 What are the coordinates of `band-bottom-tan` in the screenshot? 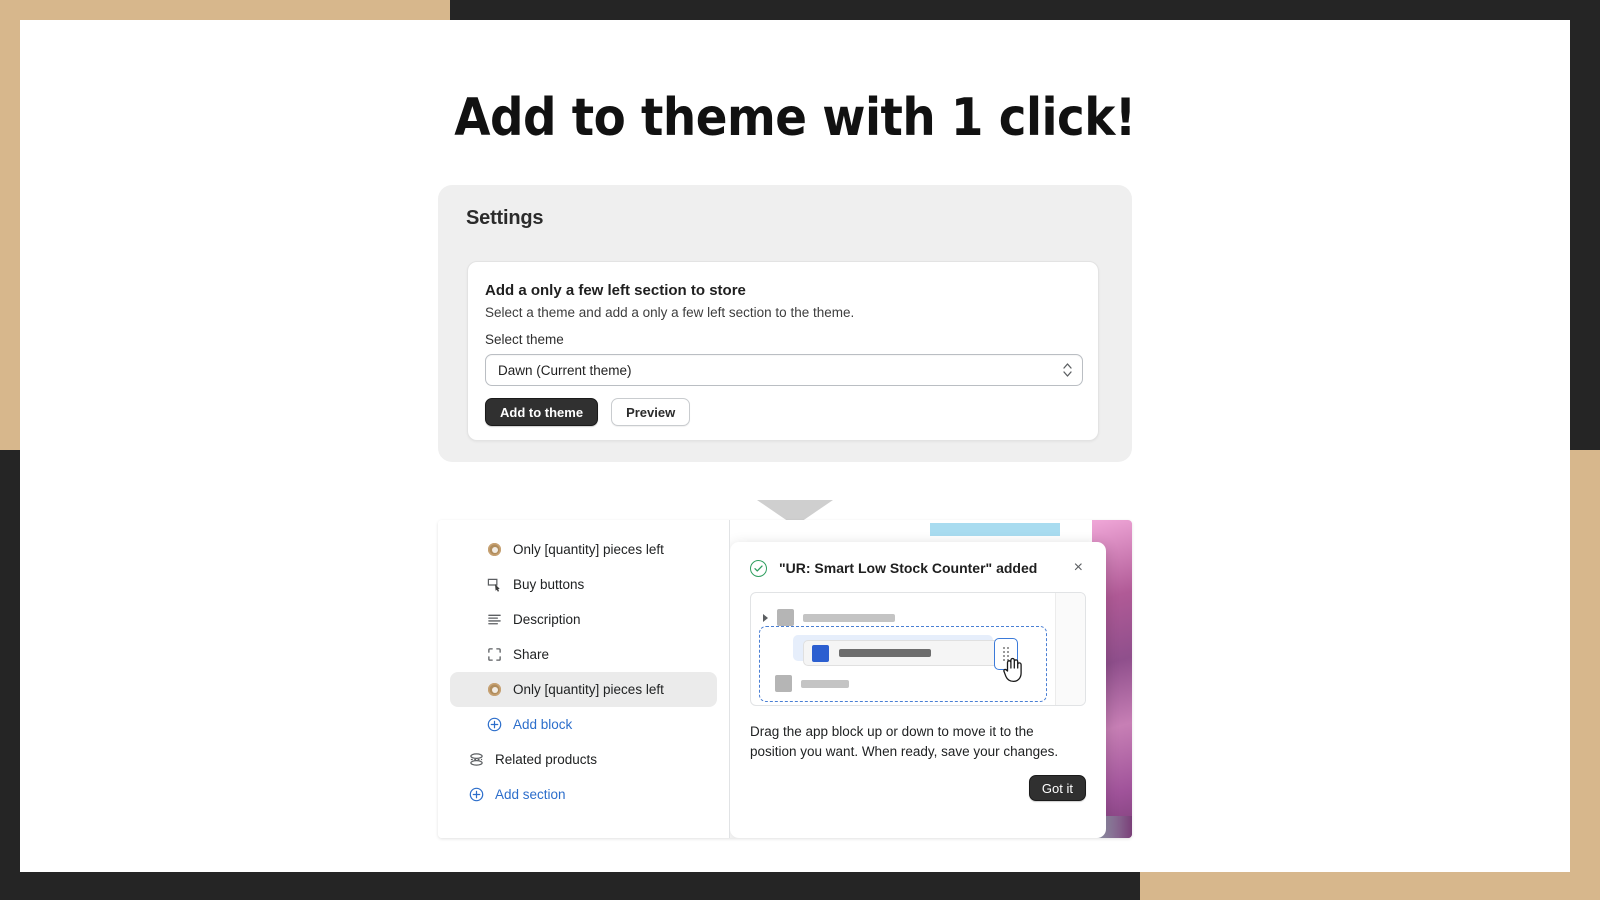 It's located at (1370, 886).